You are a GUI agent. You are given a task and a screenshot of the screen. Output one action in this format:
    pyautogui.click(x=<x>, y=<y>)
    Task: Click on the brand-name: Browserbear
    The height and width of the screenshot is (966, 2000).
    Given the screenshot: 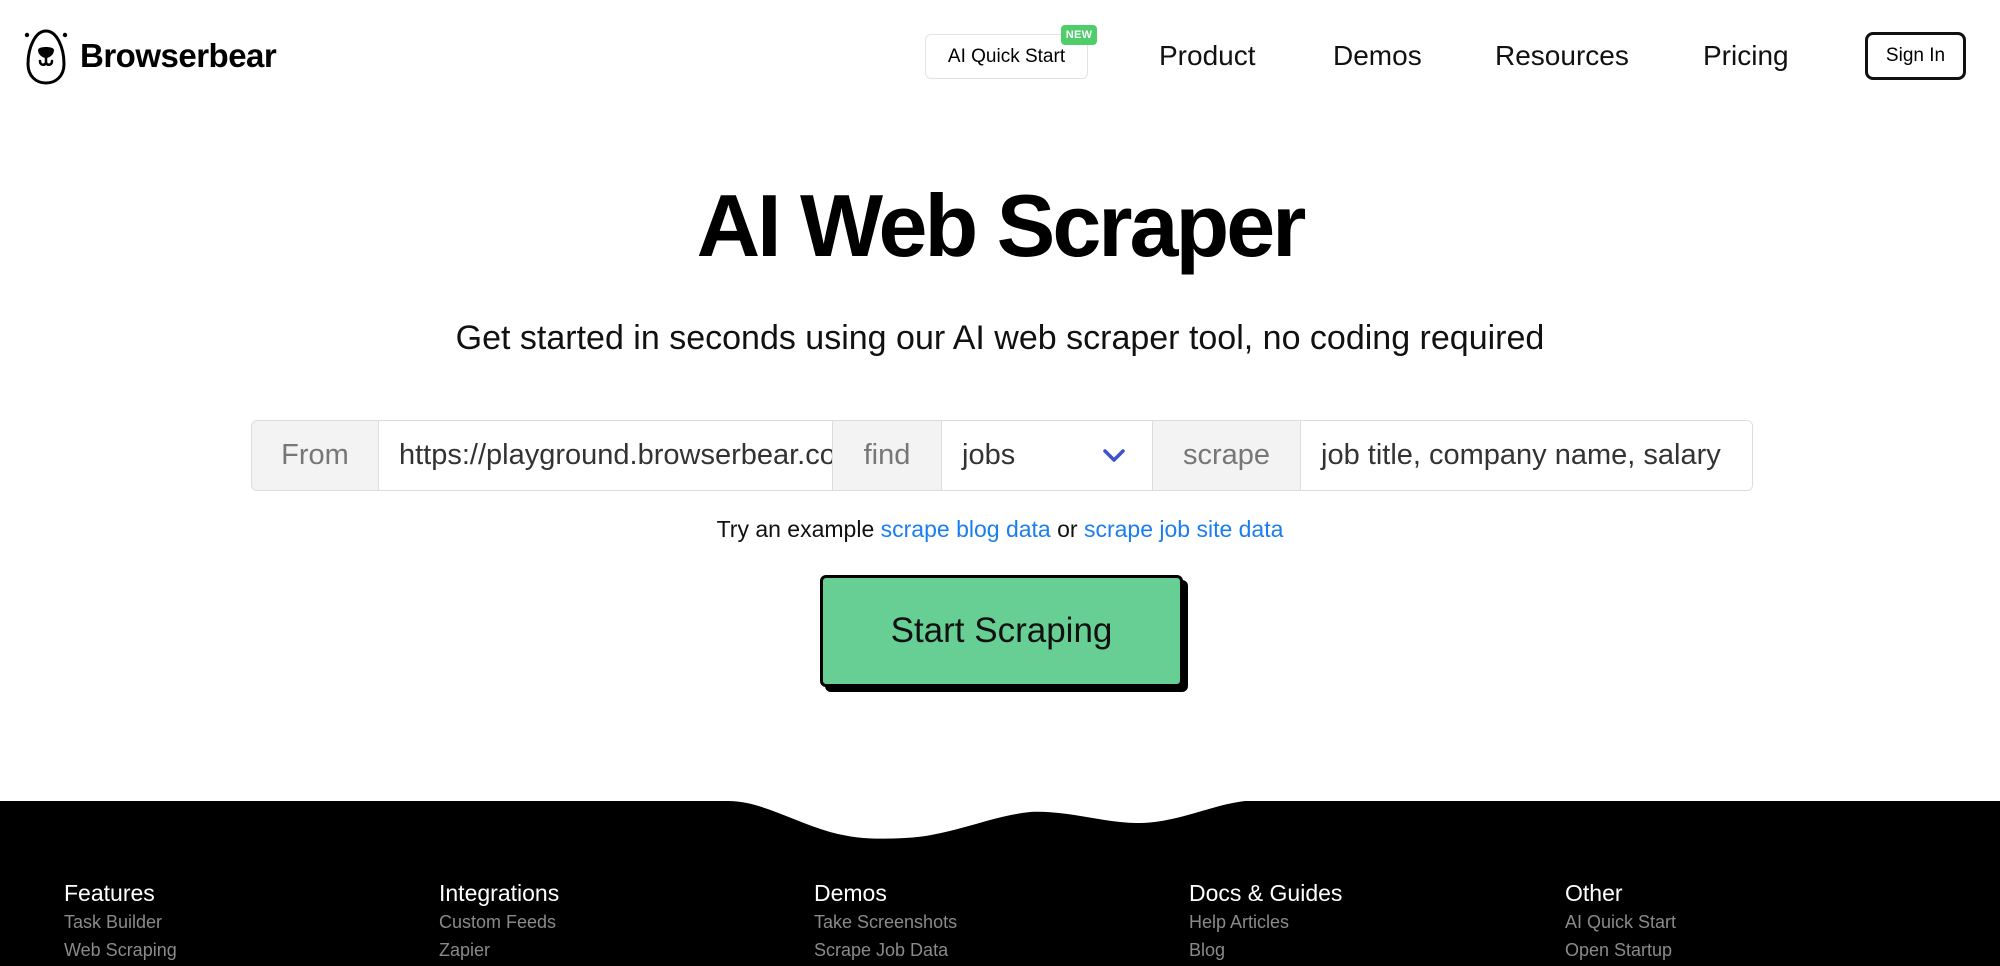 What is the action you would take?
    pyautogui.click(x=178, y=55)
    